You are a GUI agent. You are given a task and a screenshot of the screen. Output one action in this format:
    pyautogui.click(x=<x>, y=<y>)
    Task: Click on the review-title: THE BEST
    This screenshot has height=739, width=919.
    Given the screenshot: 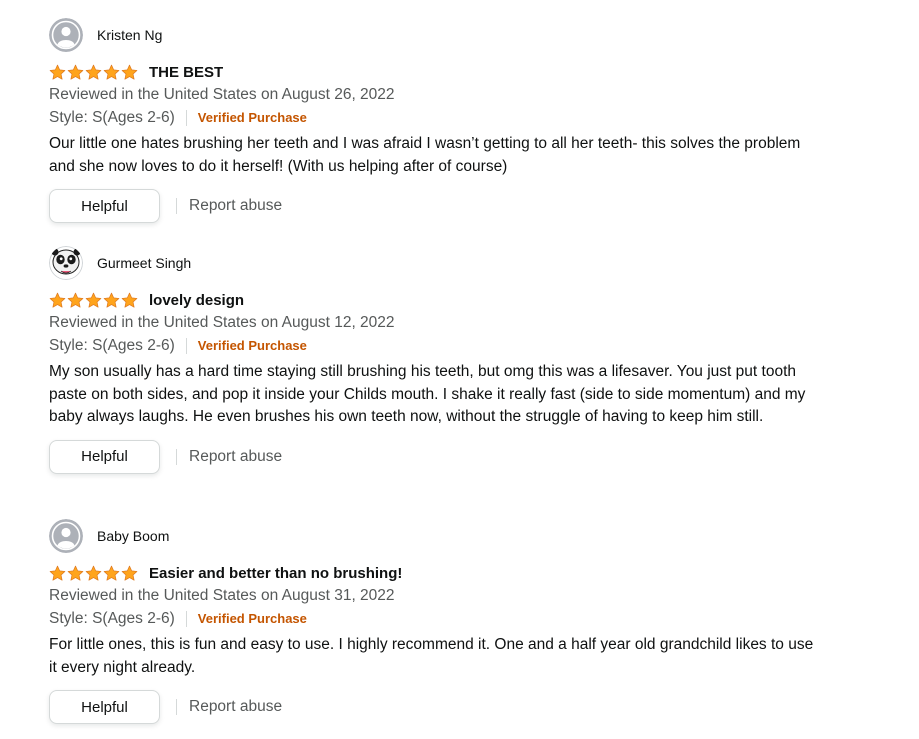 What is the action you would take?
    pyautogui.click(x=186, y=72)
    